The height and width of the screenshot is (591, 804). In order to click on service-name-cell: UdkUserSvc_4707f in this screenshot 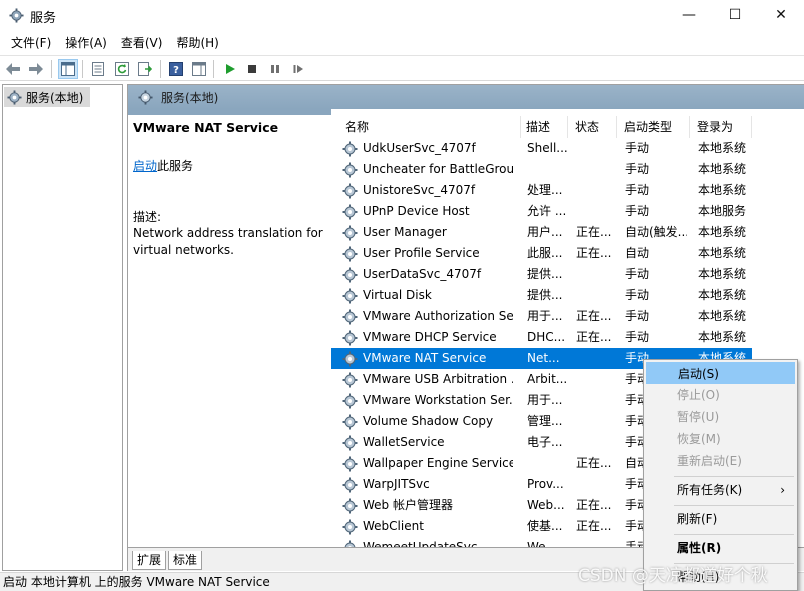, I will do `click(419, 148)`.